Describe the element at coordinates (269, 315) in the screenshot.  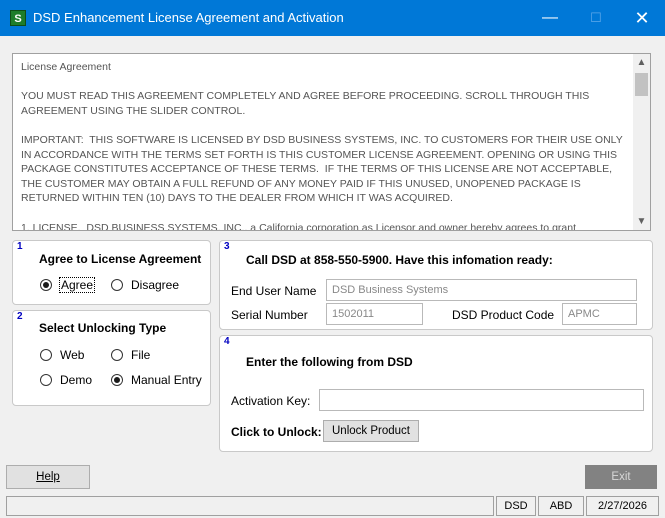
I see `serial-number-label: Serial Number` at that location.